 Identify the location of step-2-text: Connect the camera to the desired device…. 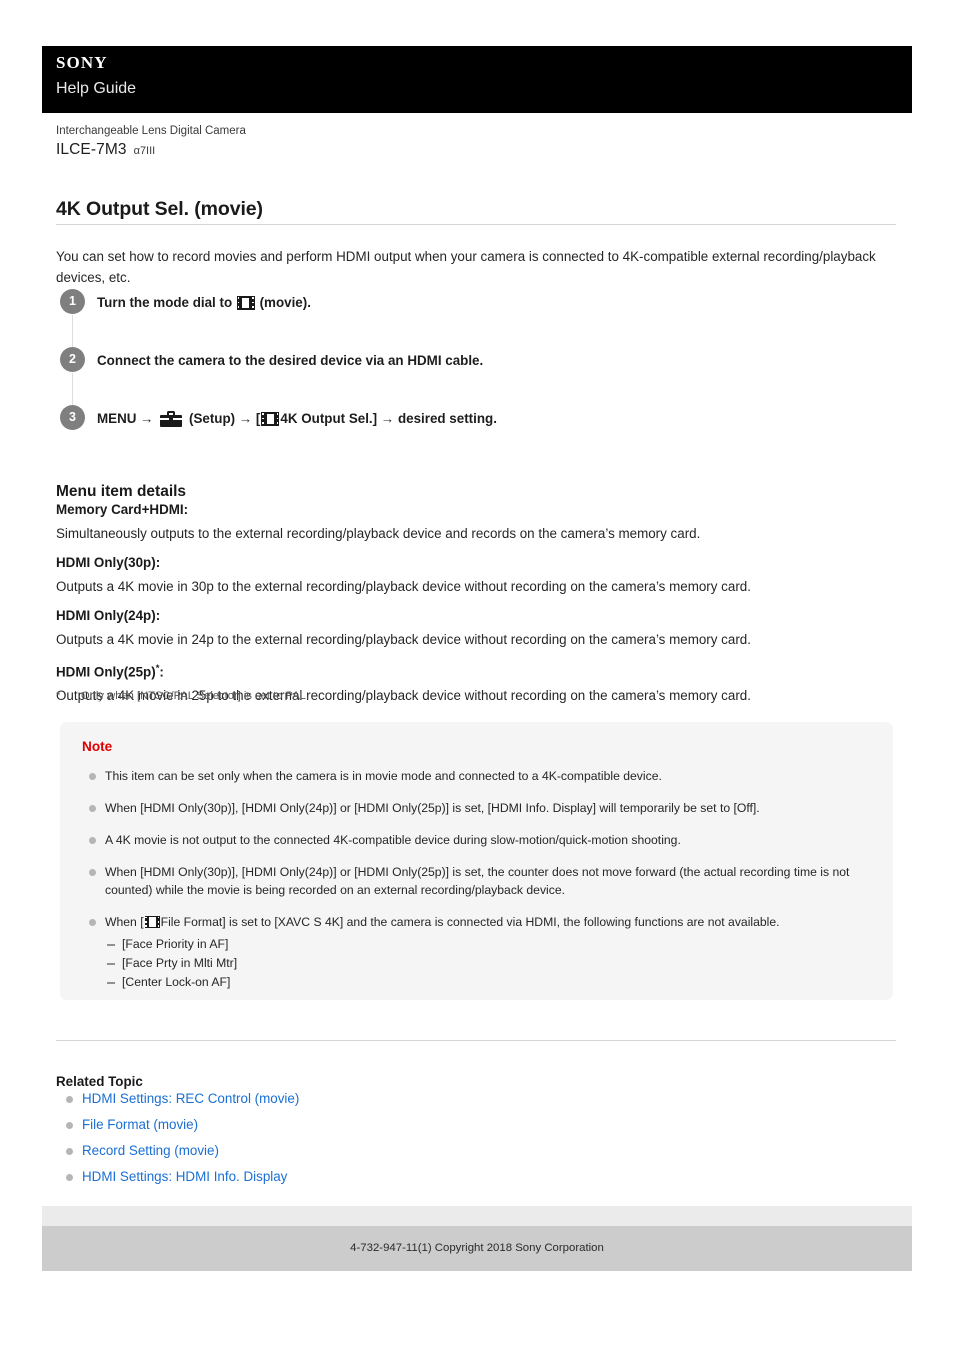
(498, 359).